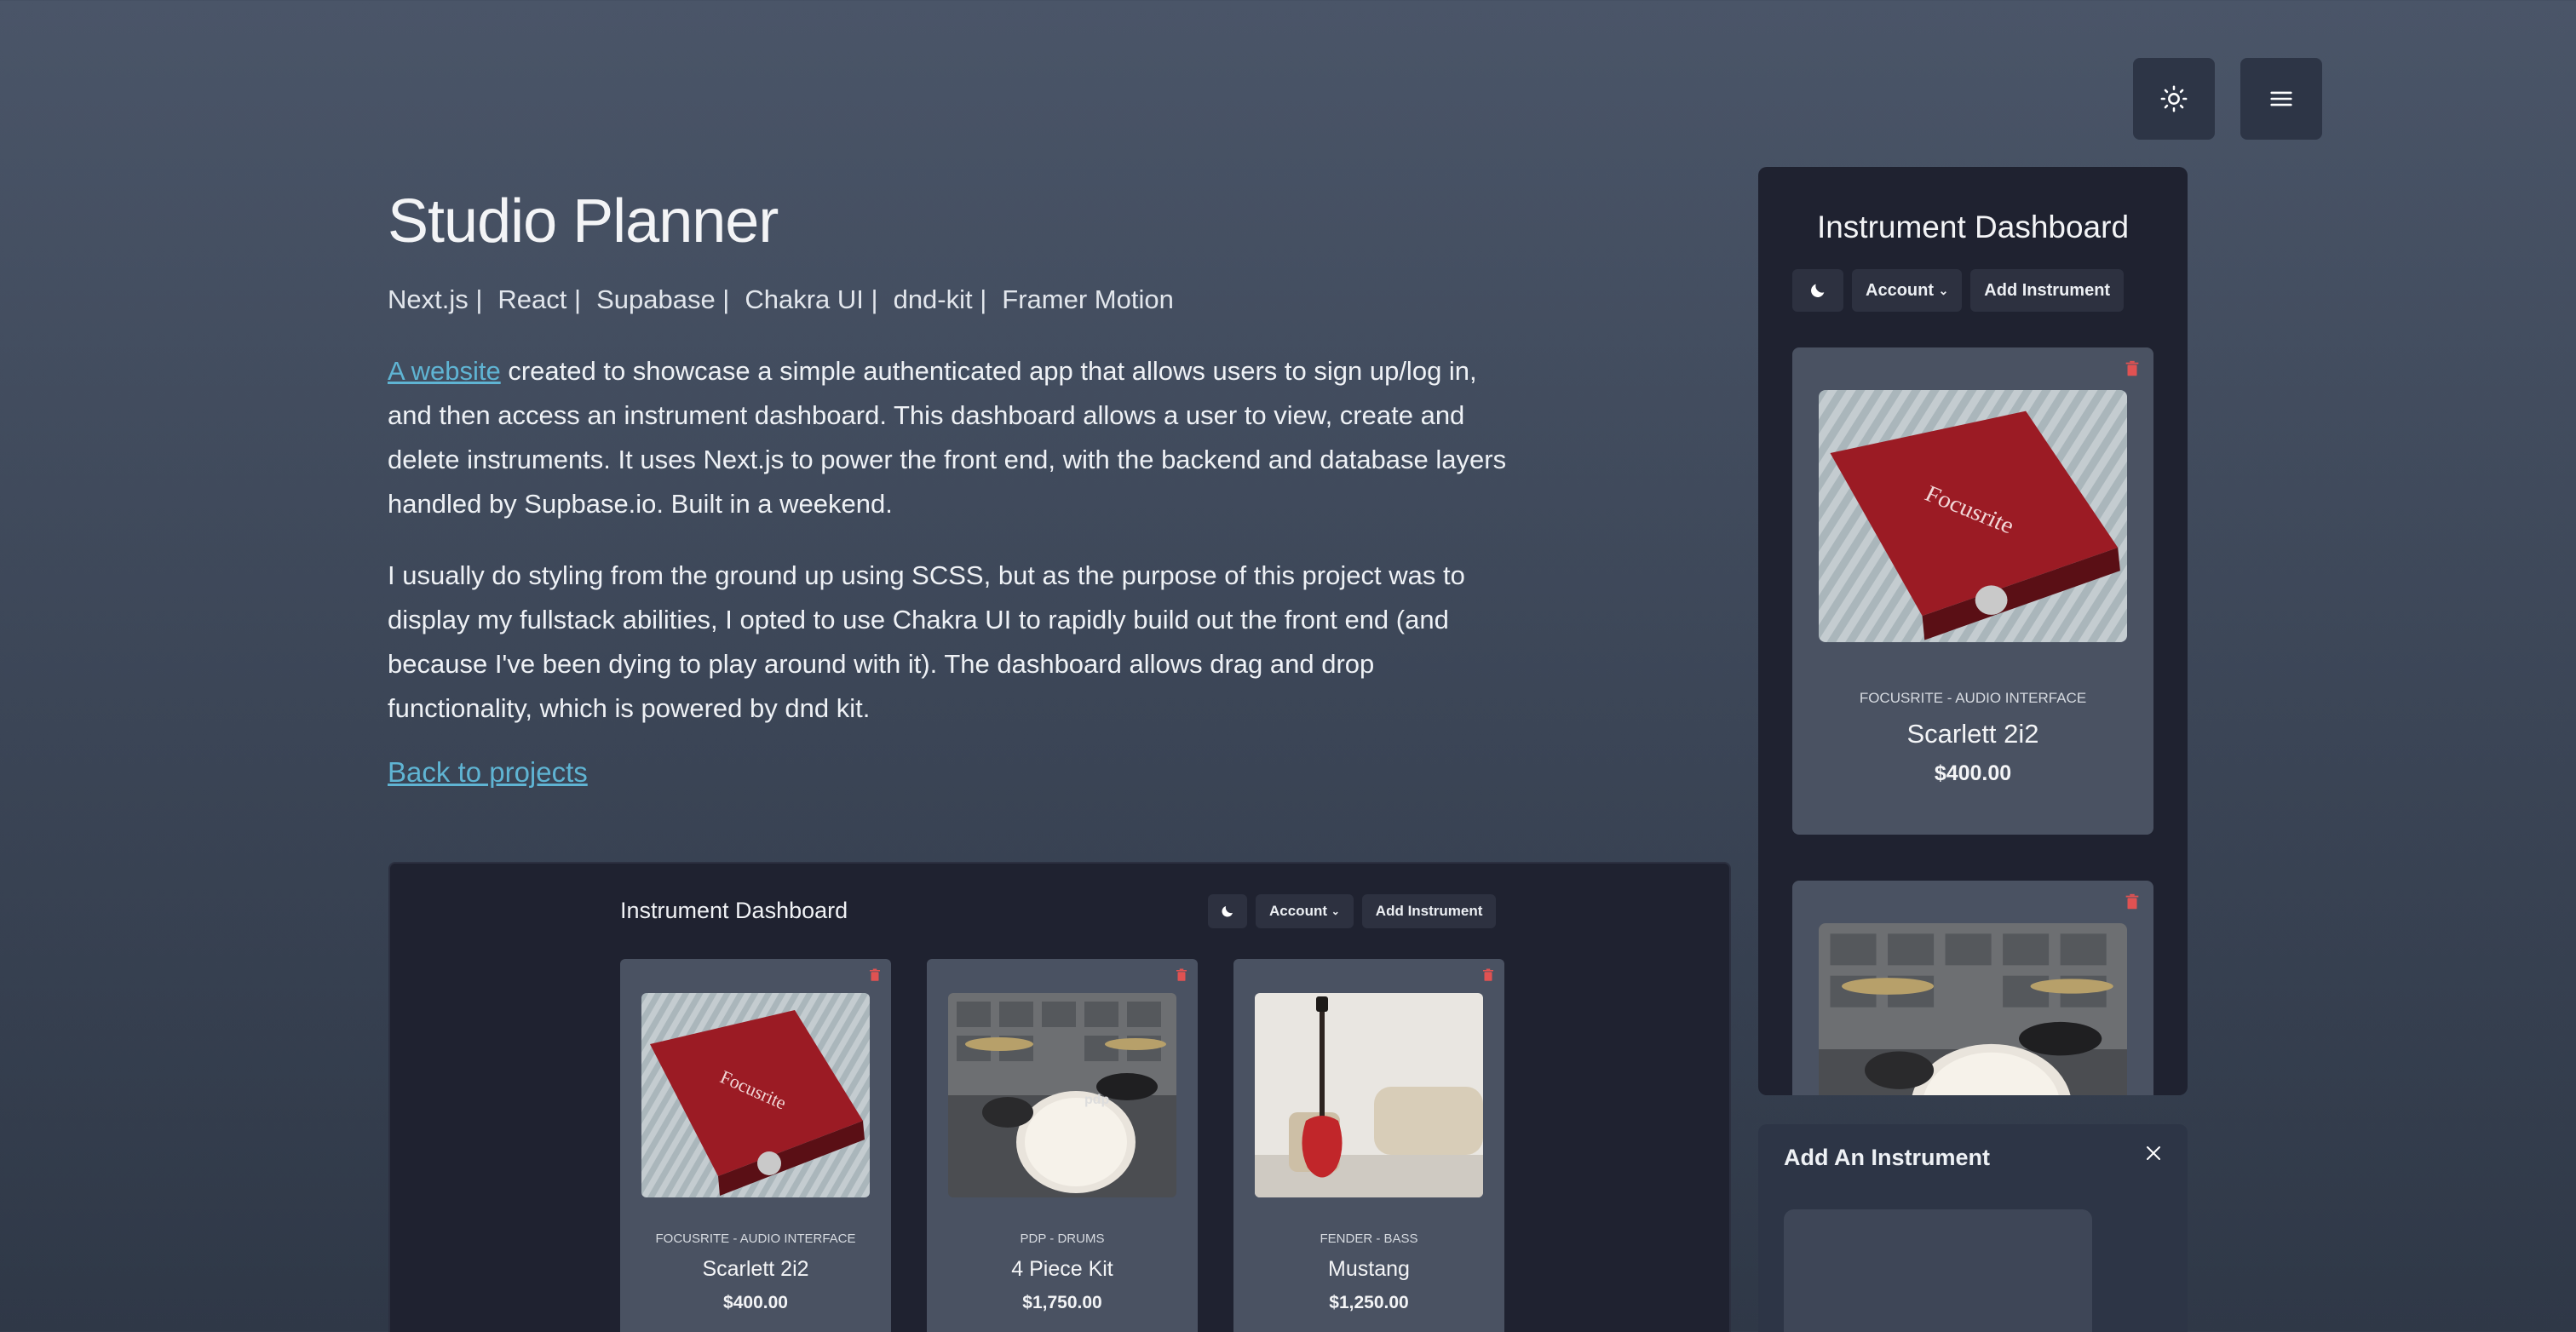 This screenshot has width=2576, height=1332. I want to click on theme-toggle-button, so click(2174, 99).